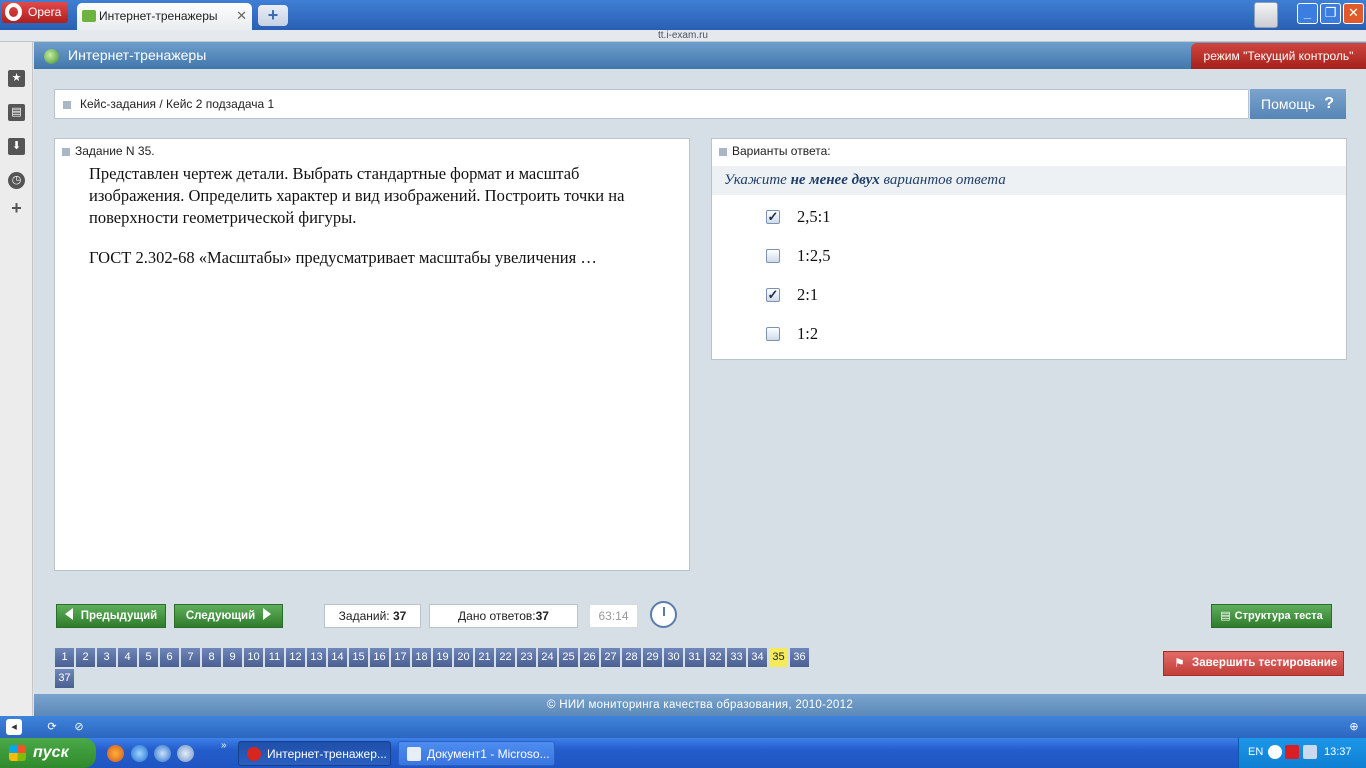  What do you see at coordinates (421, 657) in the screenshot?
I see `question-number-button: 18` at bounding box center [421, 657].